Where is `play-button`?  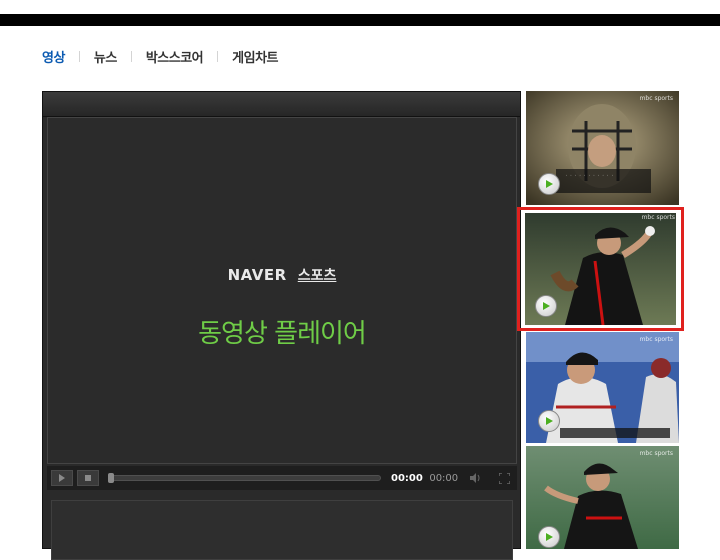 play-button is located at coordinates (62, 478).